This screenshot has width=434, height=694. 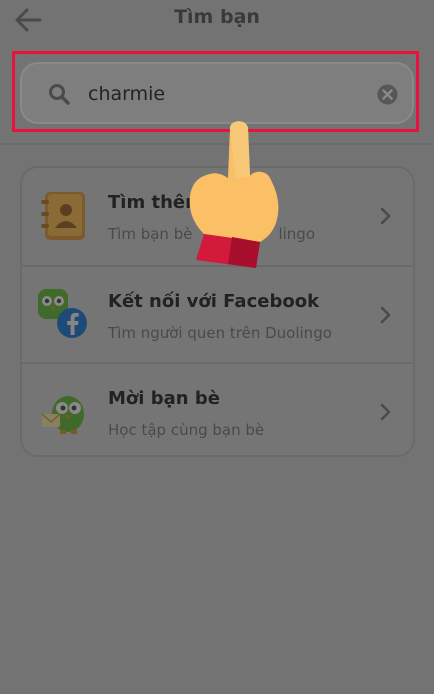 I want to click on contact-book-icon, so click(x=63, y=216).